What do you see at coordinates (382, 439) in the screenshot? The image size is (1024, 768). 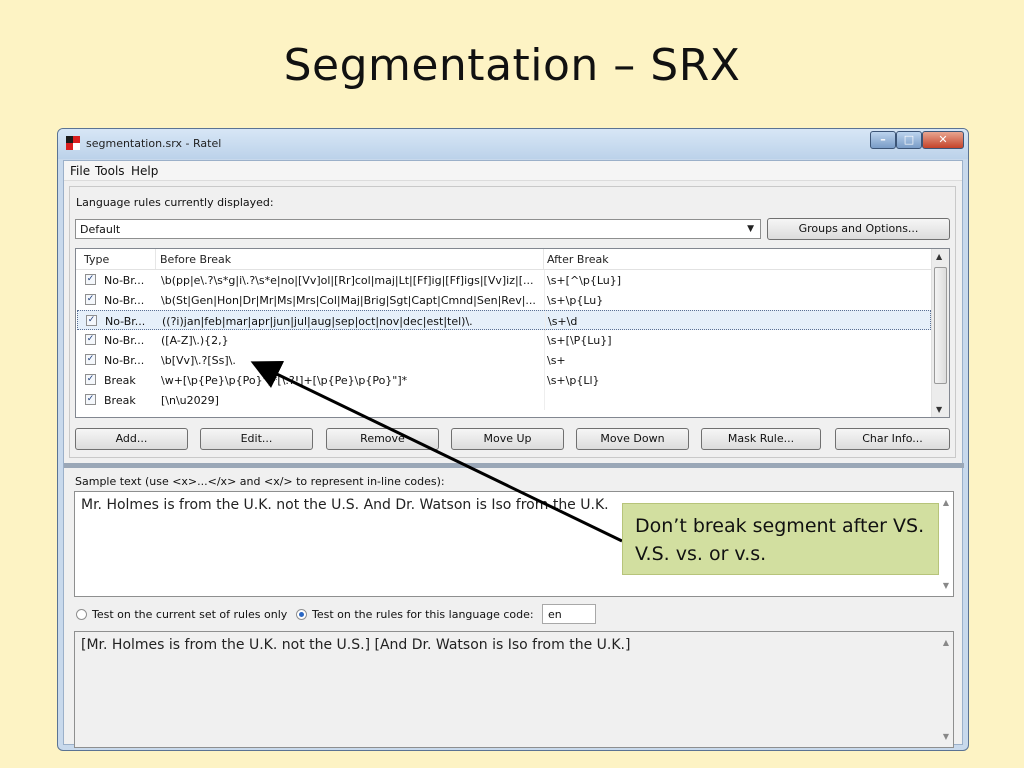 I see `remove-rule-button: Remove` at bounding box center [382, 439].